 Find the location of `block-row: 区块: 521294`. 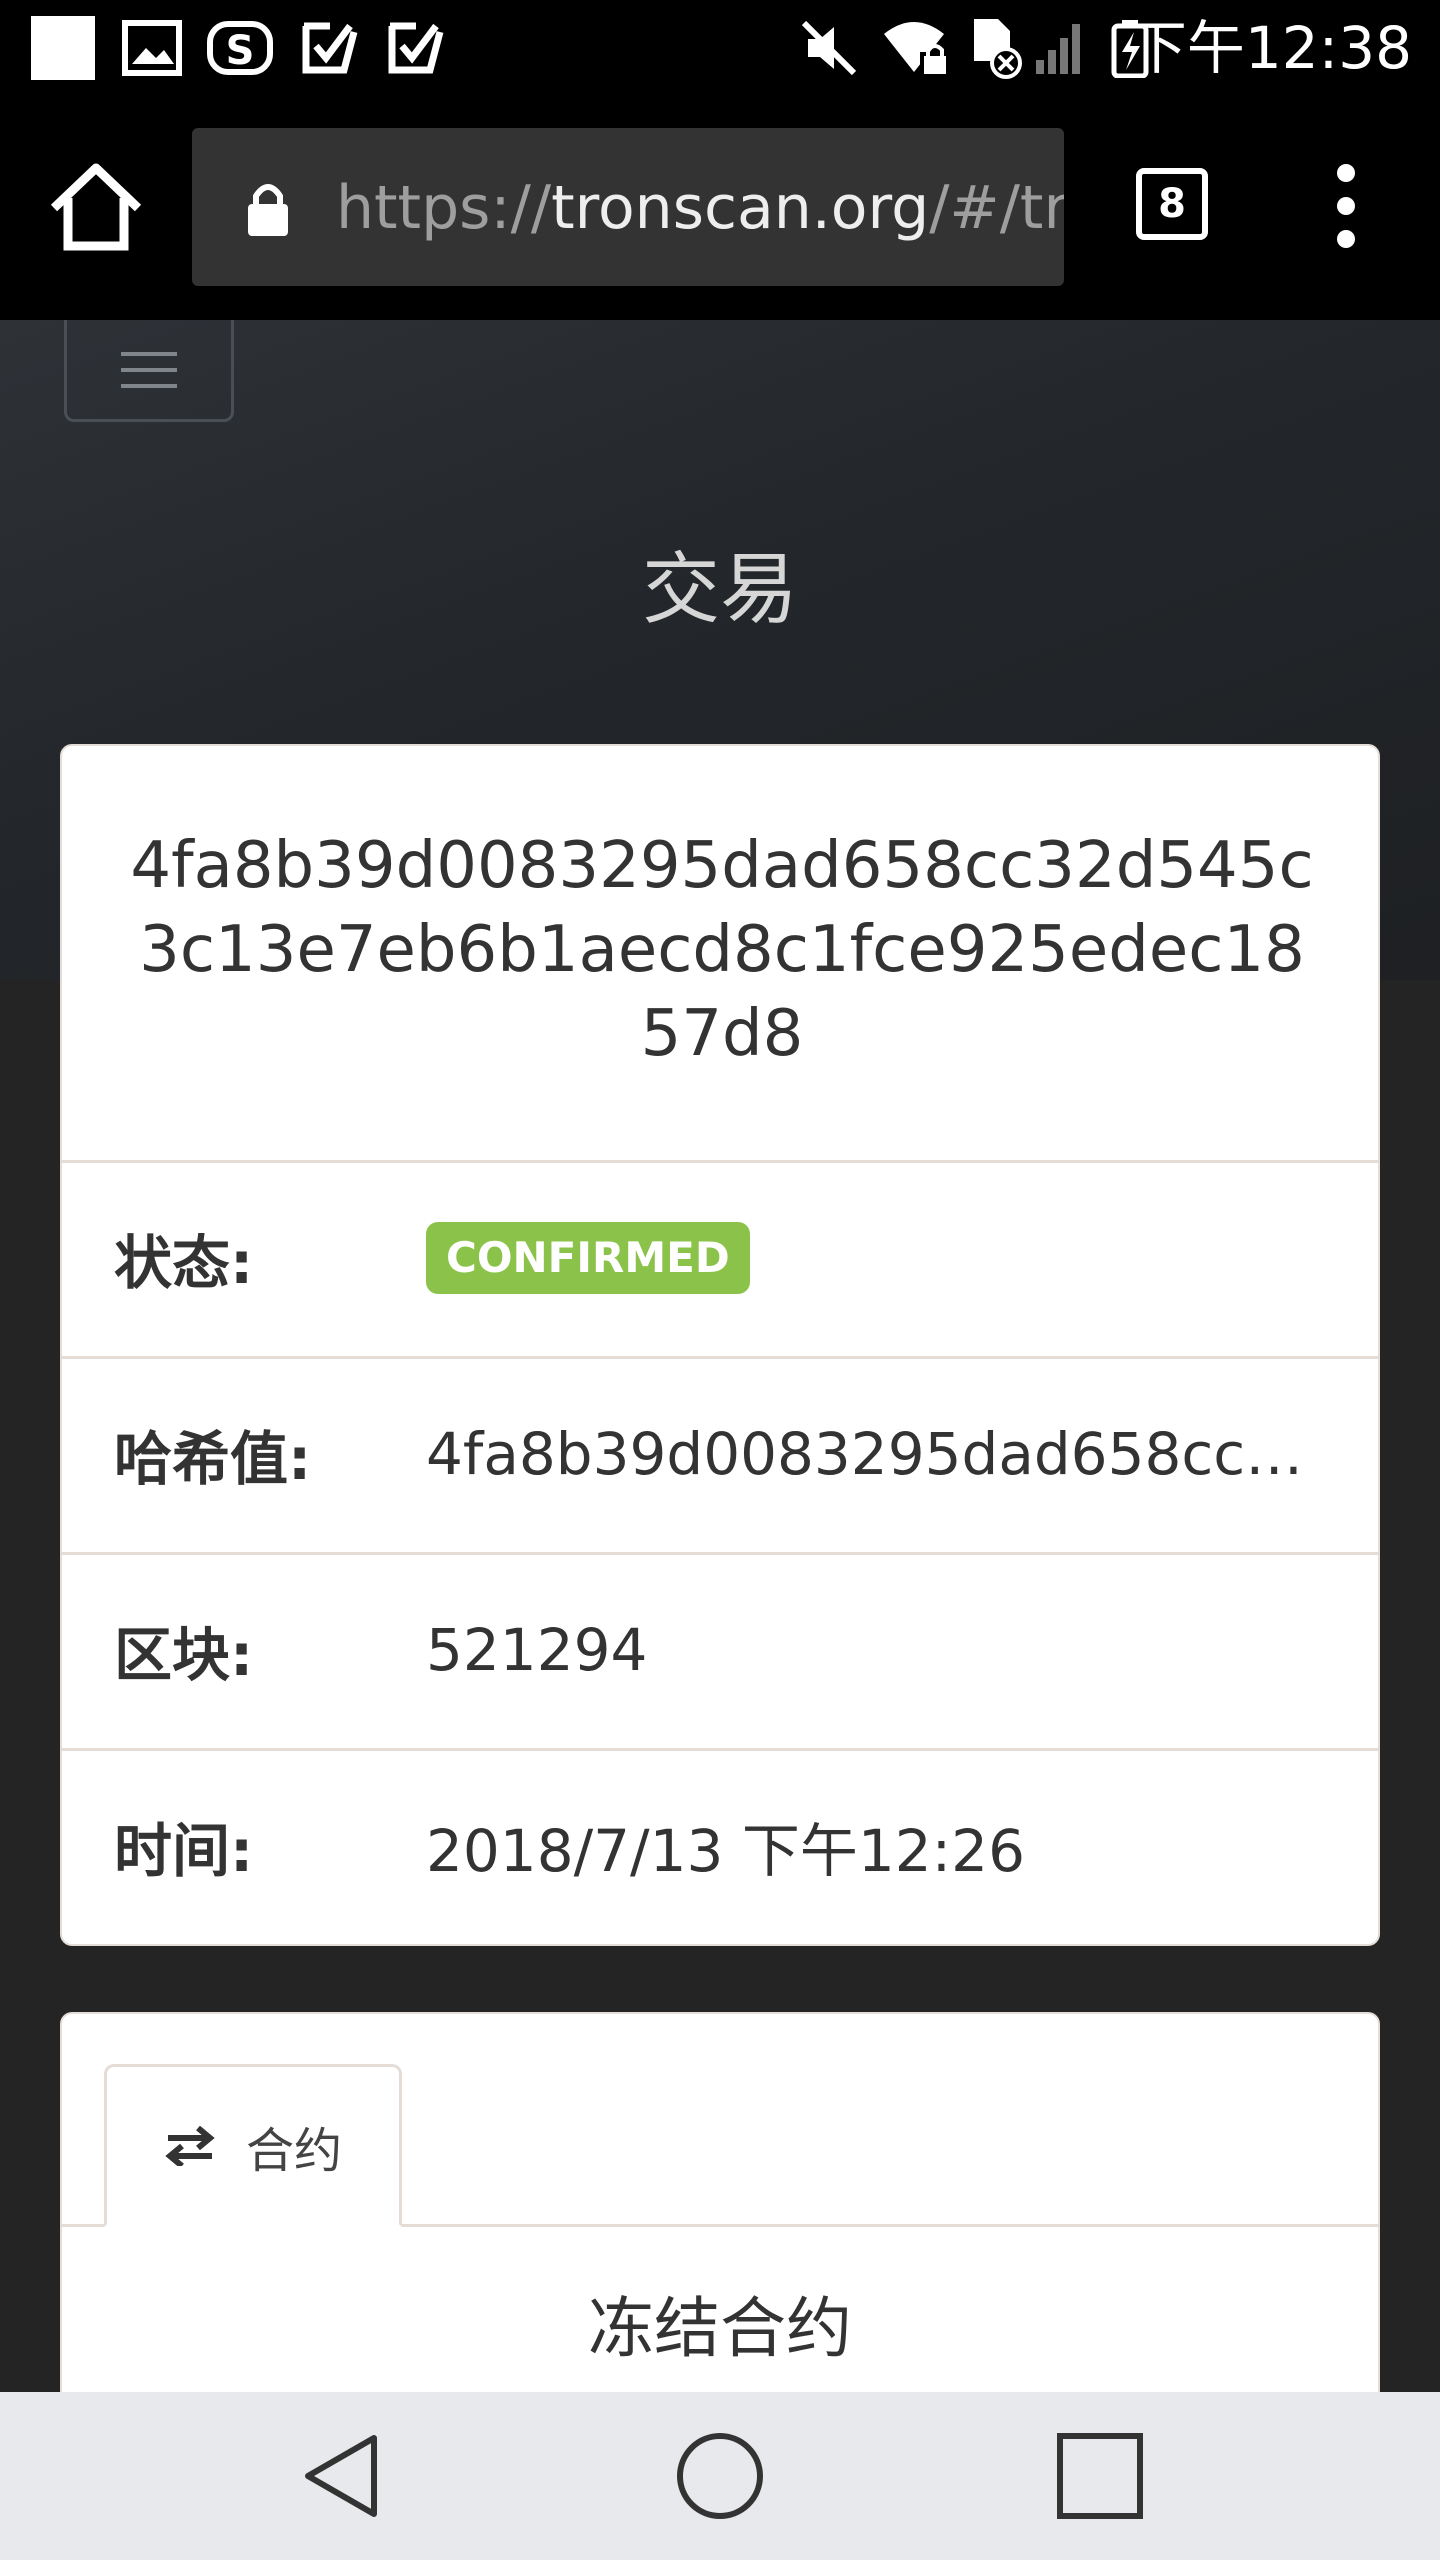

block-row: 区块: 521294 is located at coordinates (720, 1651).